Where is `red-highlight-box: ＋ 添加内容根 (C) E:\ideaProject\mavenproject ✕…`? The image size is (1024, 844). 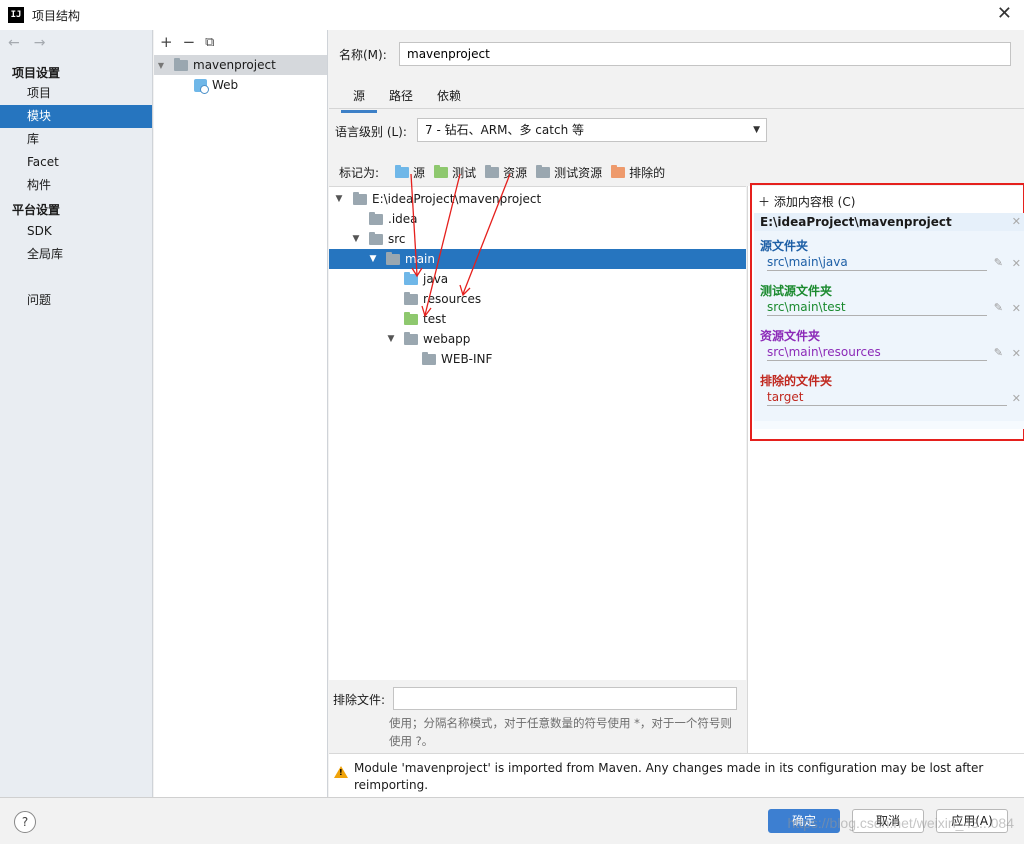 red-highlight-box: ＋ 添加内容根 (C) E:\ideaProject\mavenproject ✕… is located at coordinates (887, 312).